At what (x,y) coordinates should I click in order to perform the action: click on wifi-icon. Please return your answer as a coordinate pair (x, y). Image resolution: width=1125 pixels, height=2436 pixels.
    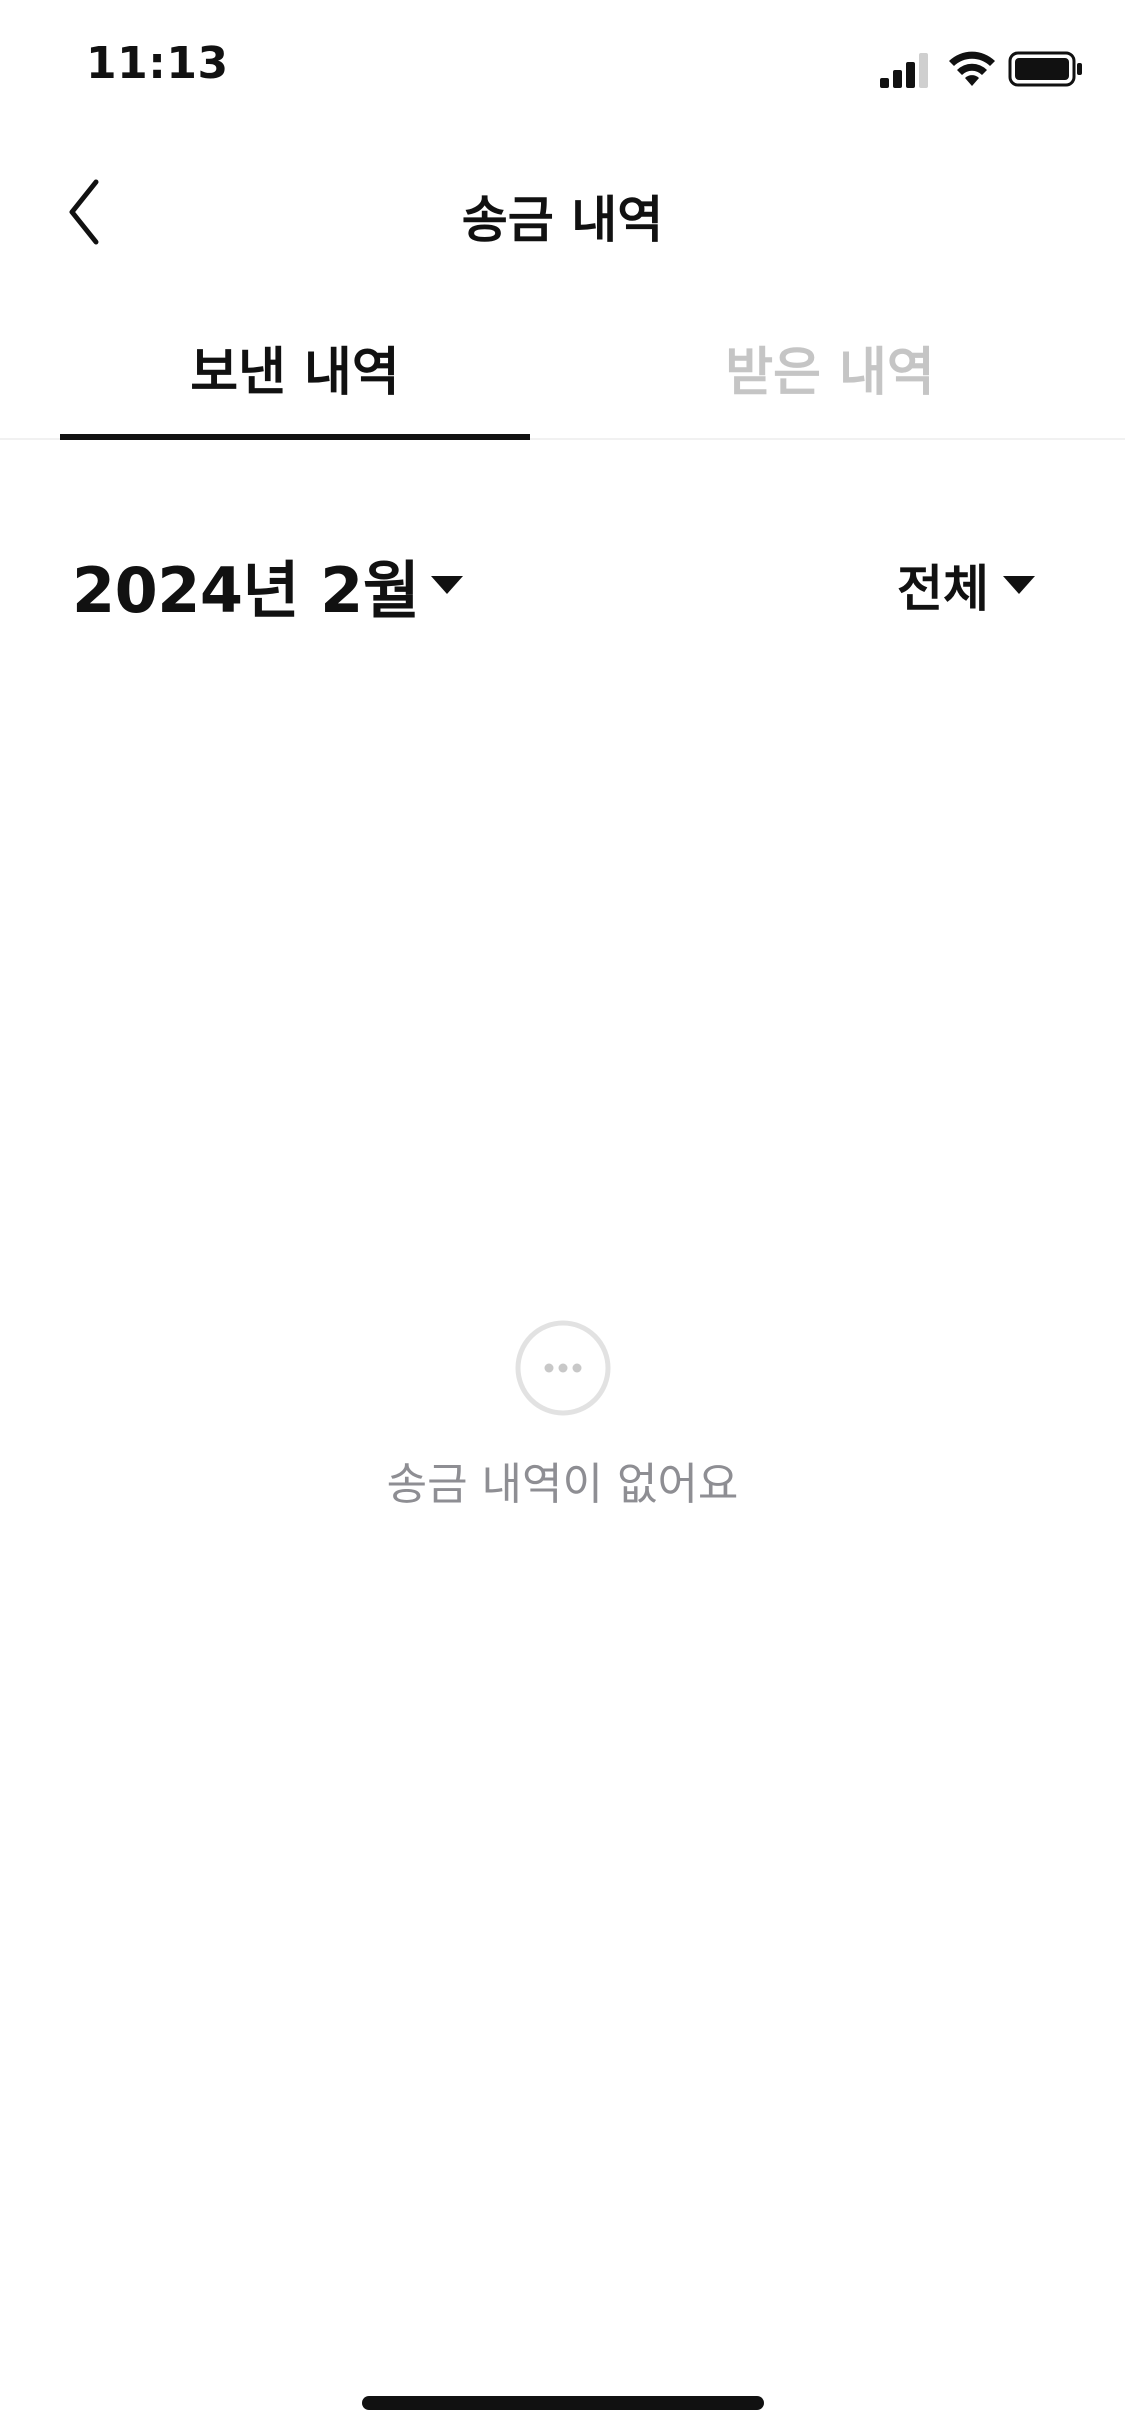
    Looking at the image, I should click on (972, 68).